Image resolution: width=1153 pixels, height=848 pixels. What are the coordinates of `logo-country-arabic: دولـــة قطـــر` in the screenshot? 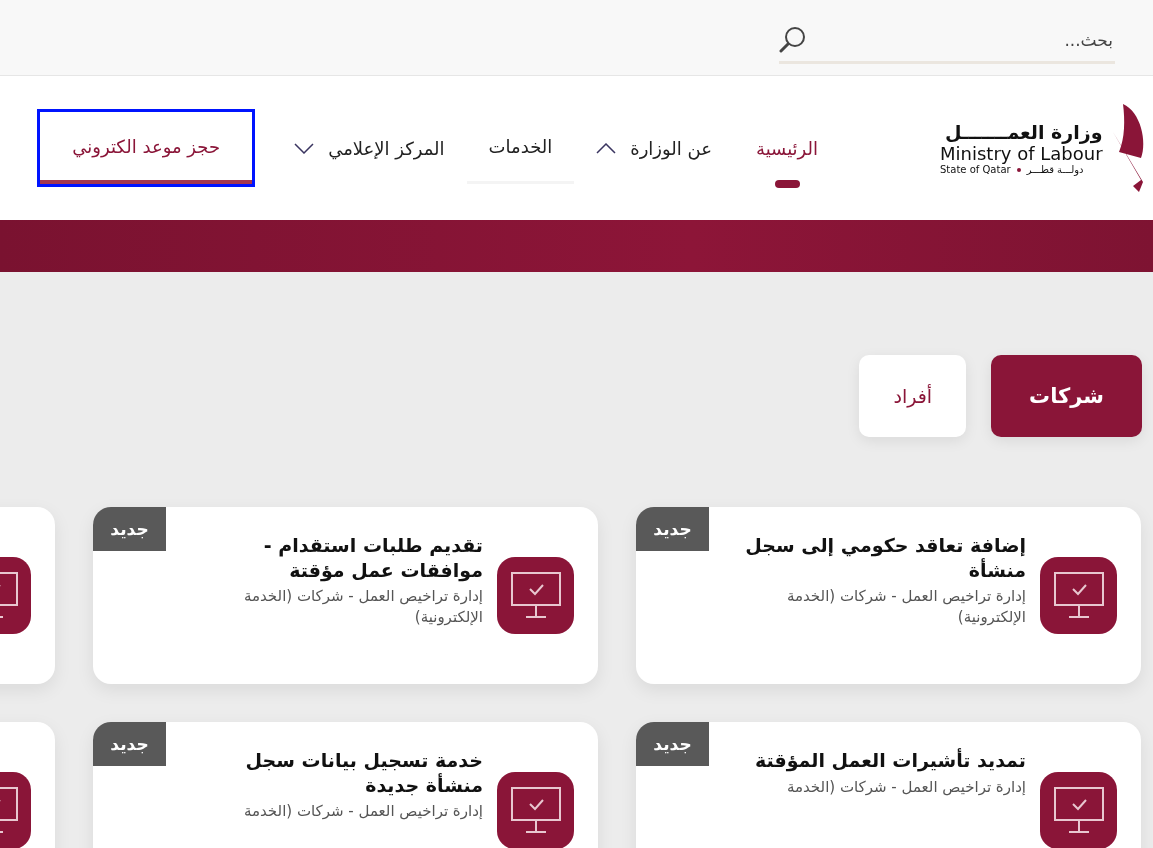 It's located at (1055, 169).